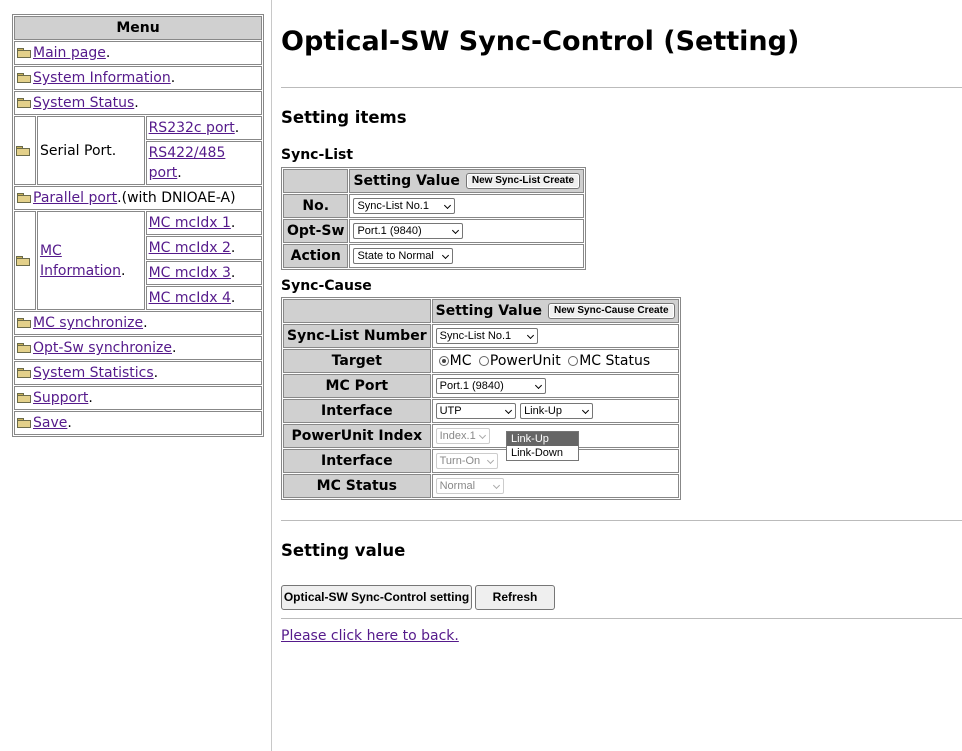 Image resolution: width=962 pixels, height=751 pixels. Describe the element at coordinates (403, 256) in the screenshot. I see `action-select: State to Normal` at that location.